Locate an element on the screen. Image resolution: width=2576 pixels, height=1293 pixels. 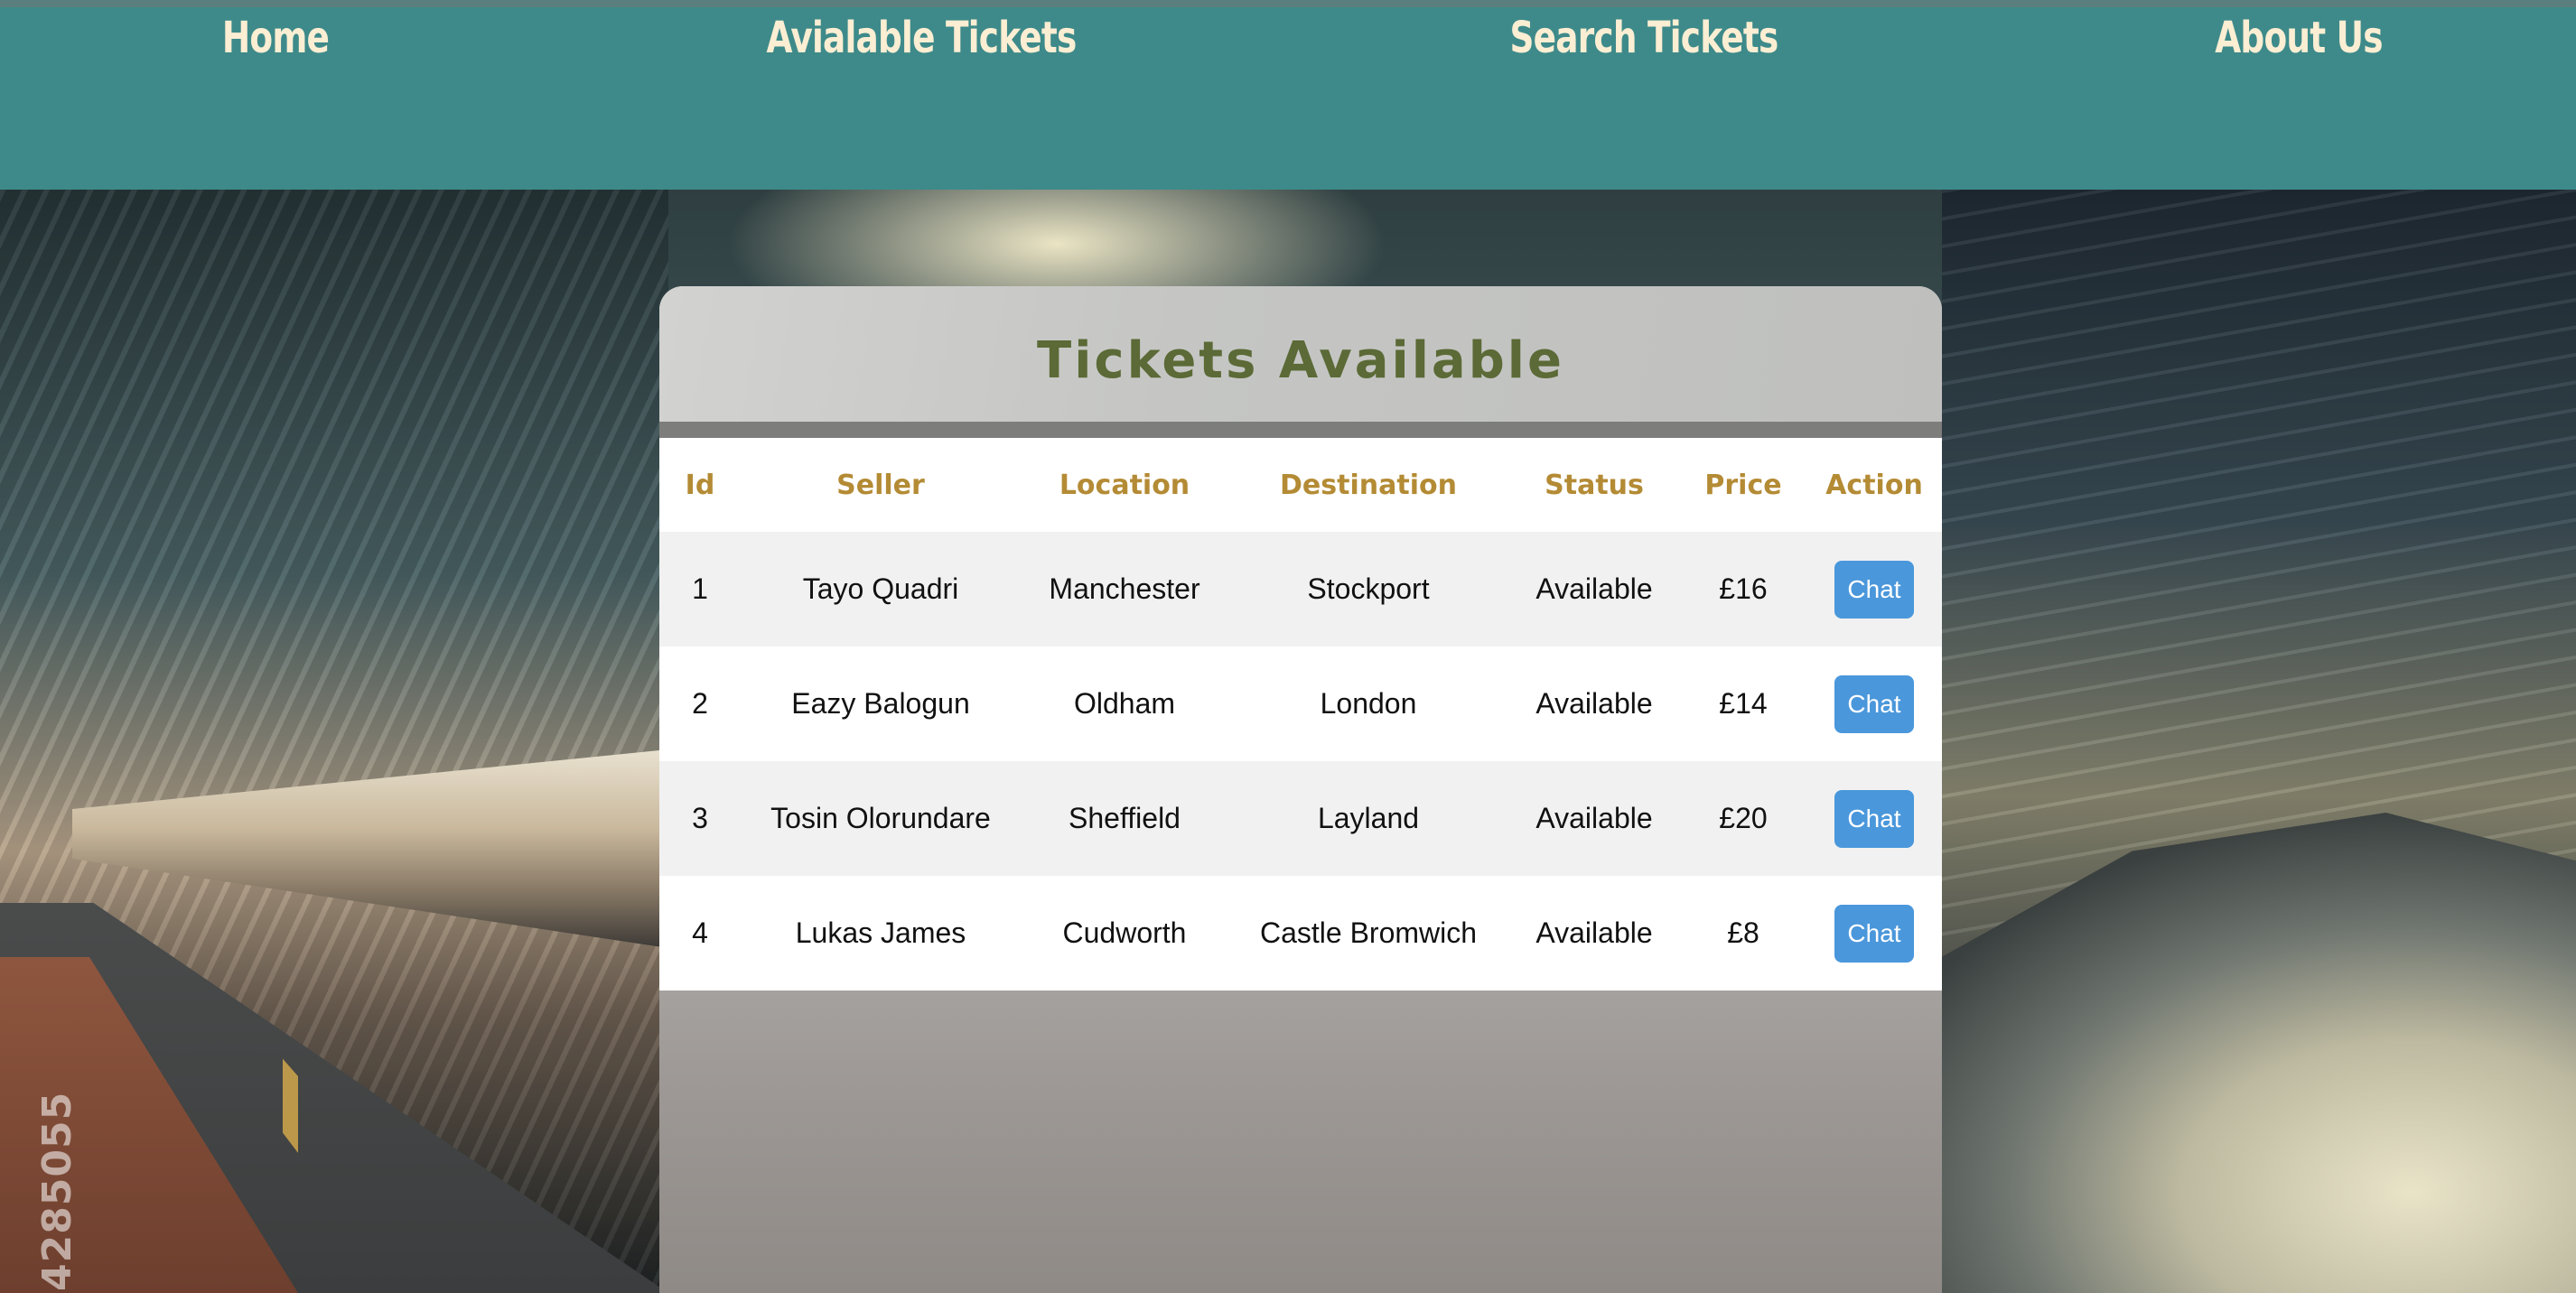
cell-seller: Tayo Quadri is located at coordinates (881, 589).